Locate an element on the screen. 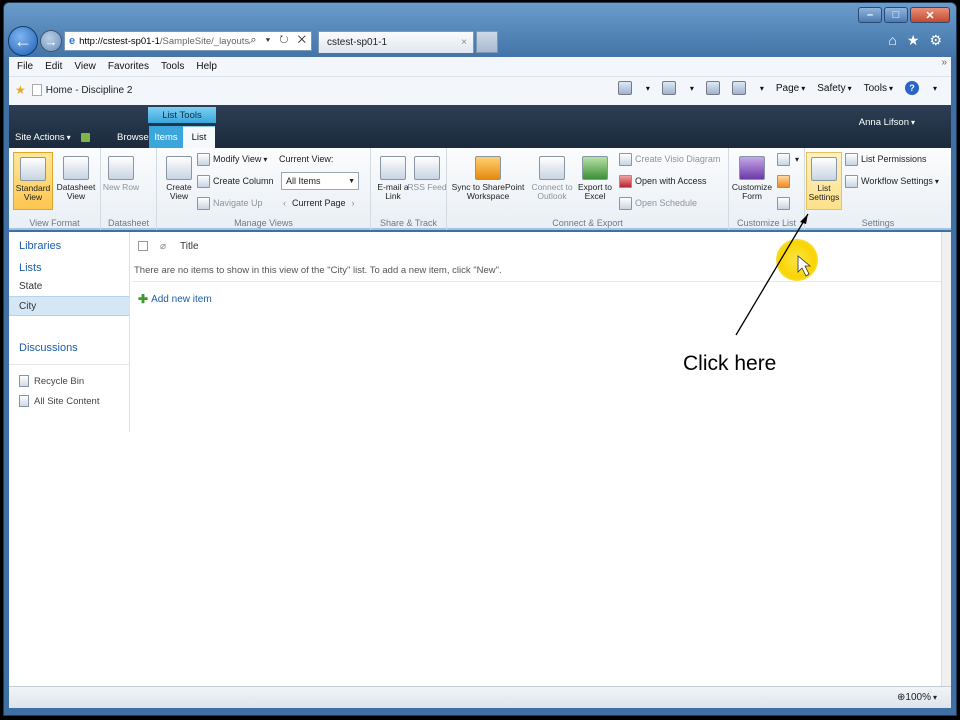 This screenshot has height=720, width=960. add-new-item-link: ✚ Add new item is located at coordinates (537, 299).